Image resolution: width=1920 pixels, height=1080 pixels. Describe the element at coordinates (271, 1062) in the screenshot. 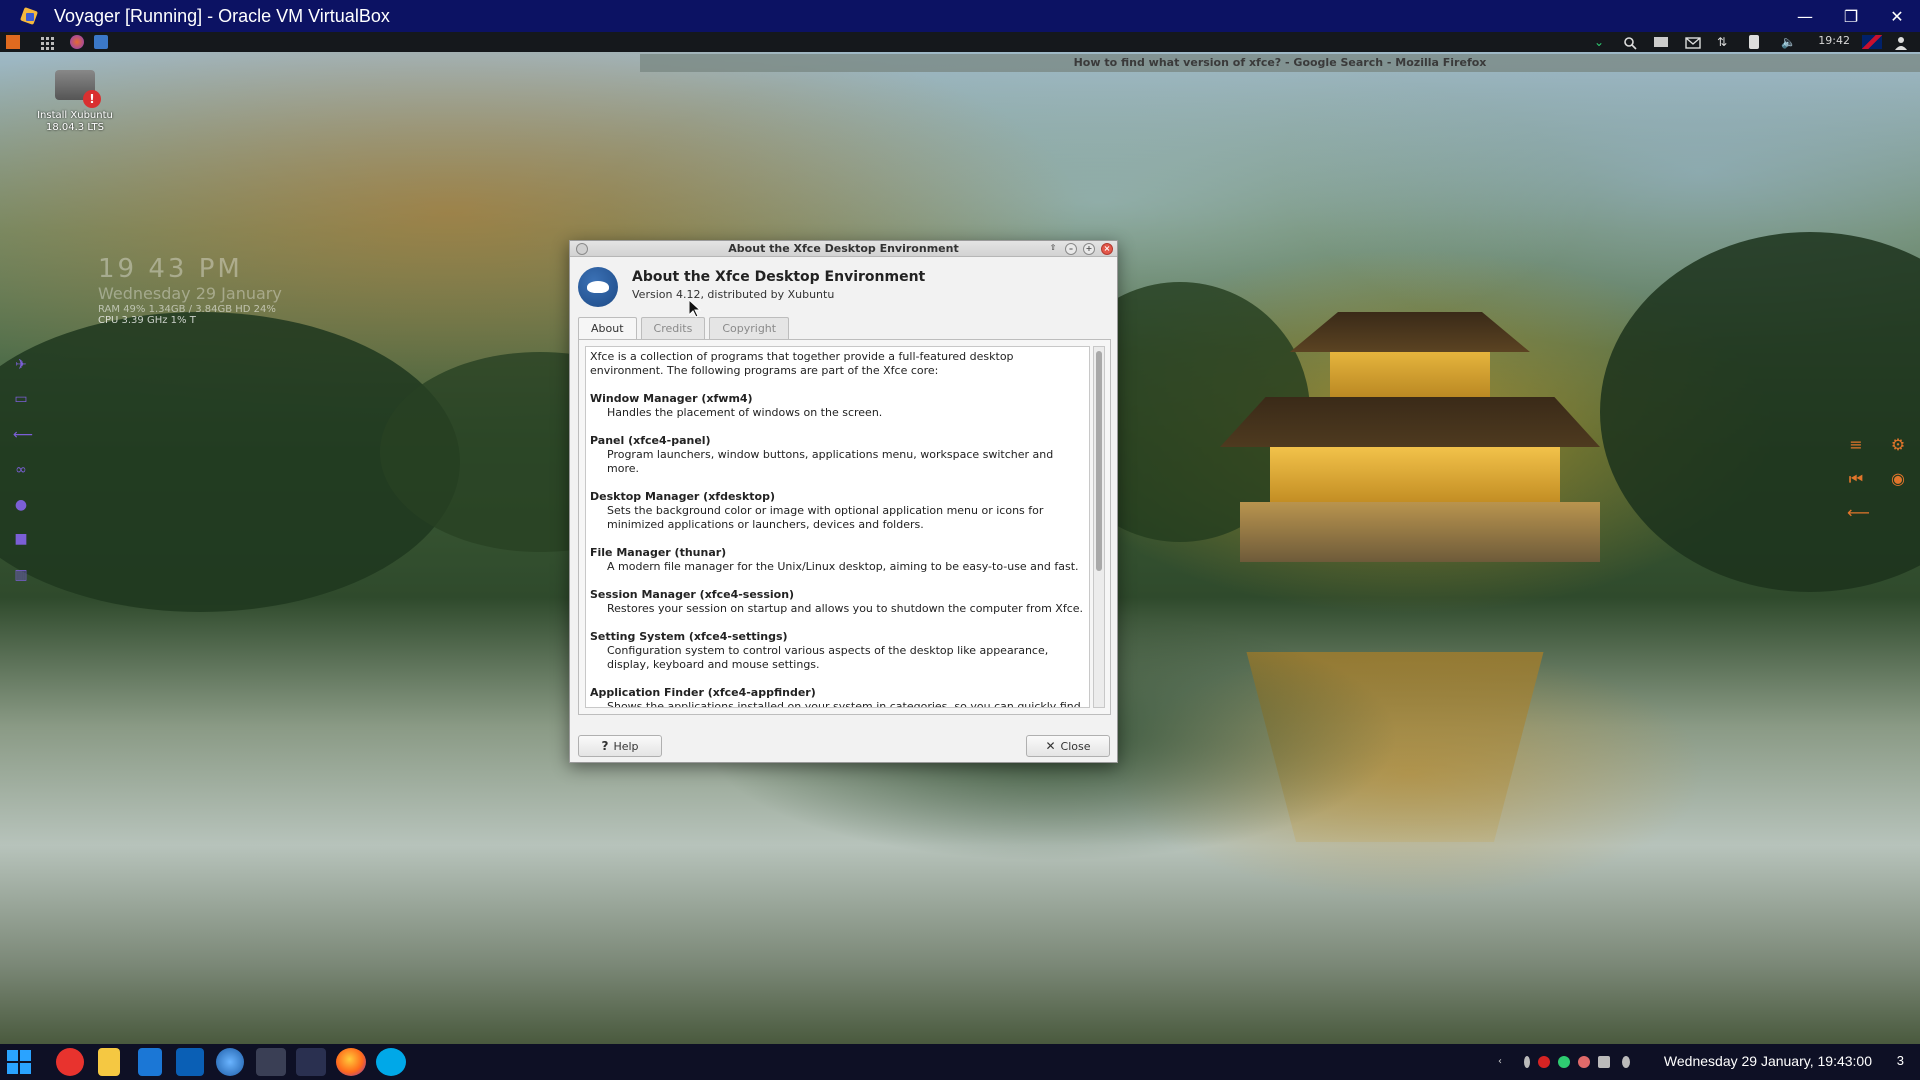

I see `virtualbox-vm-taskbar-icon` at that location.